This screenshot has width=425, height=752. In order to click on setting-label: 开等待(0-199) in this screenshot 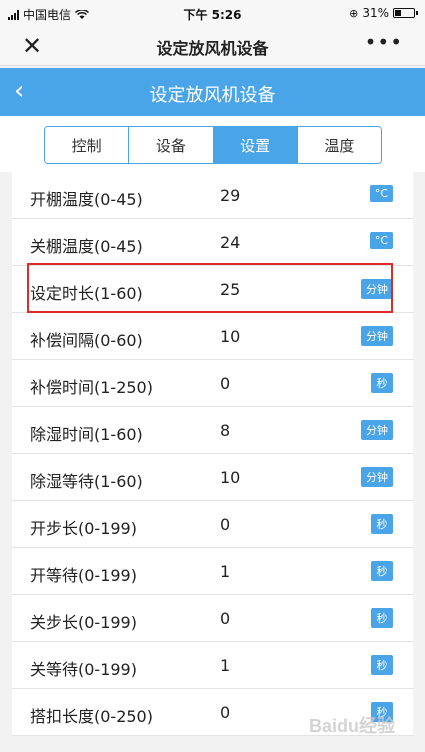, I will do `click(83, 575)`.